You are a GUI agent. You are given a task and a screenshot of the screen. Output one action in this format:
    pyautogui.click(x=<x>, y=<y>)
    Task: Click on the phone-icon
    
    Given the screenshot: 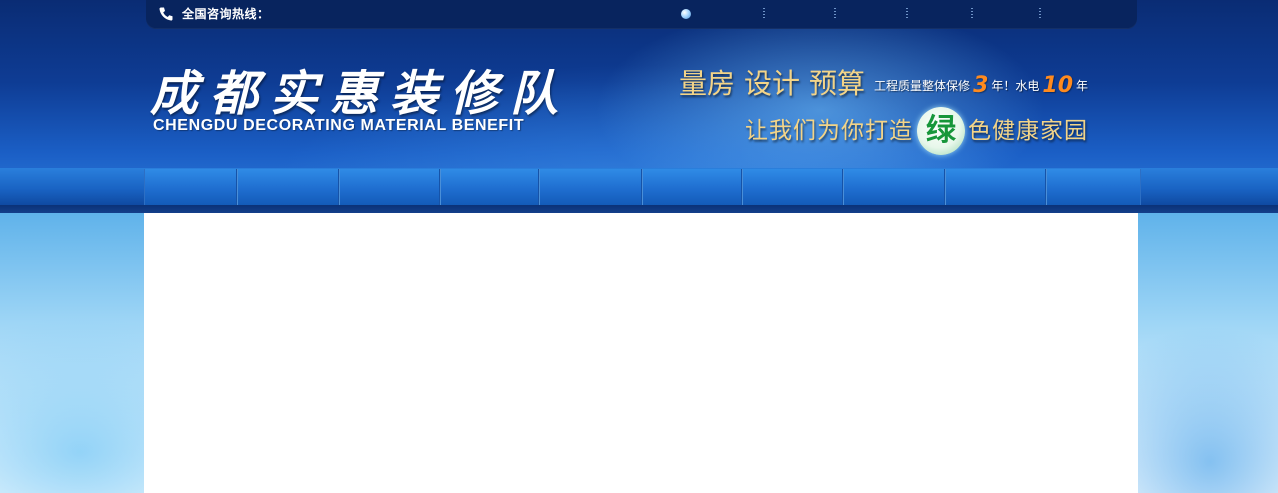 What is the action you would take?
    pyautogui.click(x=166, y=14)
    